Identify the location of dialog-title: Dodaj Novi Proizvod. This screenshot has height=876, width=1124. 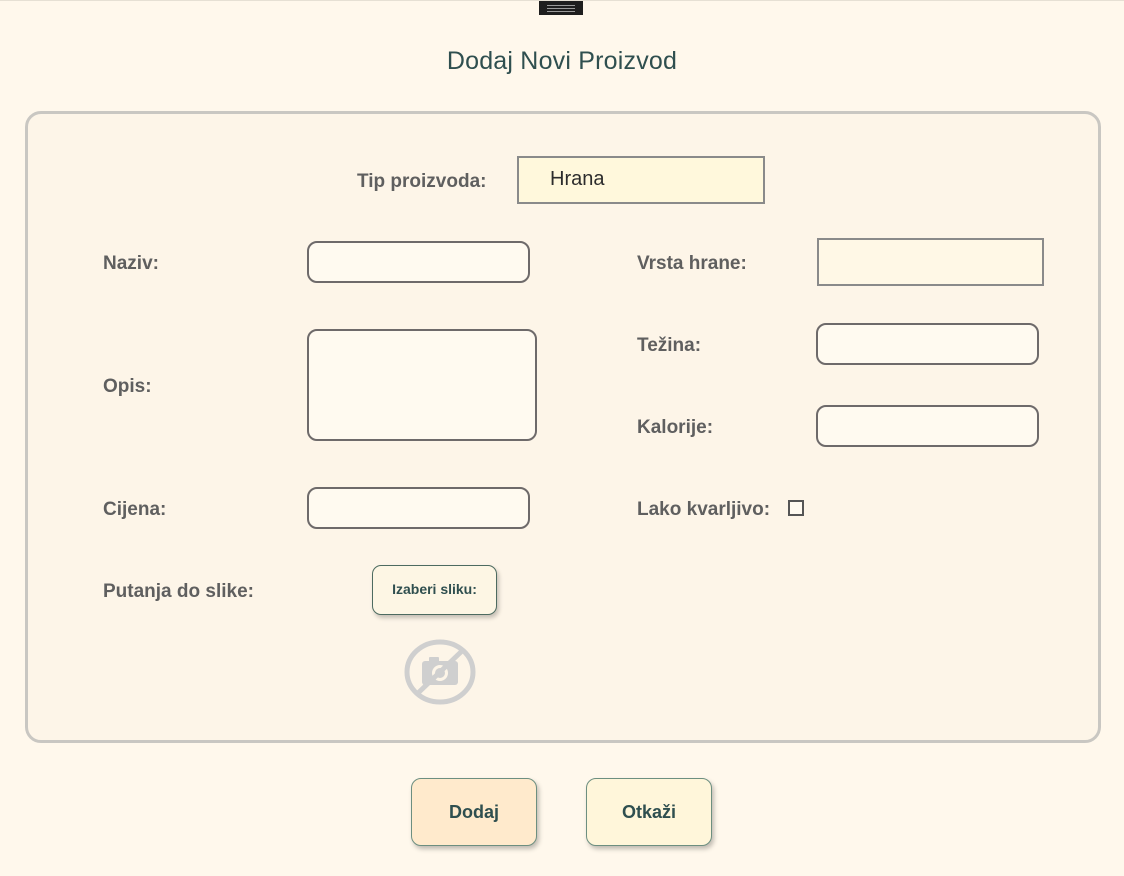
(562, 61).